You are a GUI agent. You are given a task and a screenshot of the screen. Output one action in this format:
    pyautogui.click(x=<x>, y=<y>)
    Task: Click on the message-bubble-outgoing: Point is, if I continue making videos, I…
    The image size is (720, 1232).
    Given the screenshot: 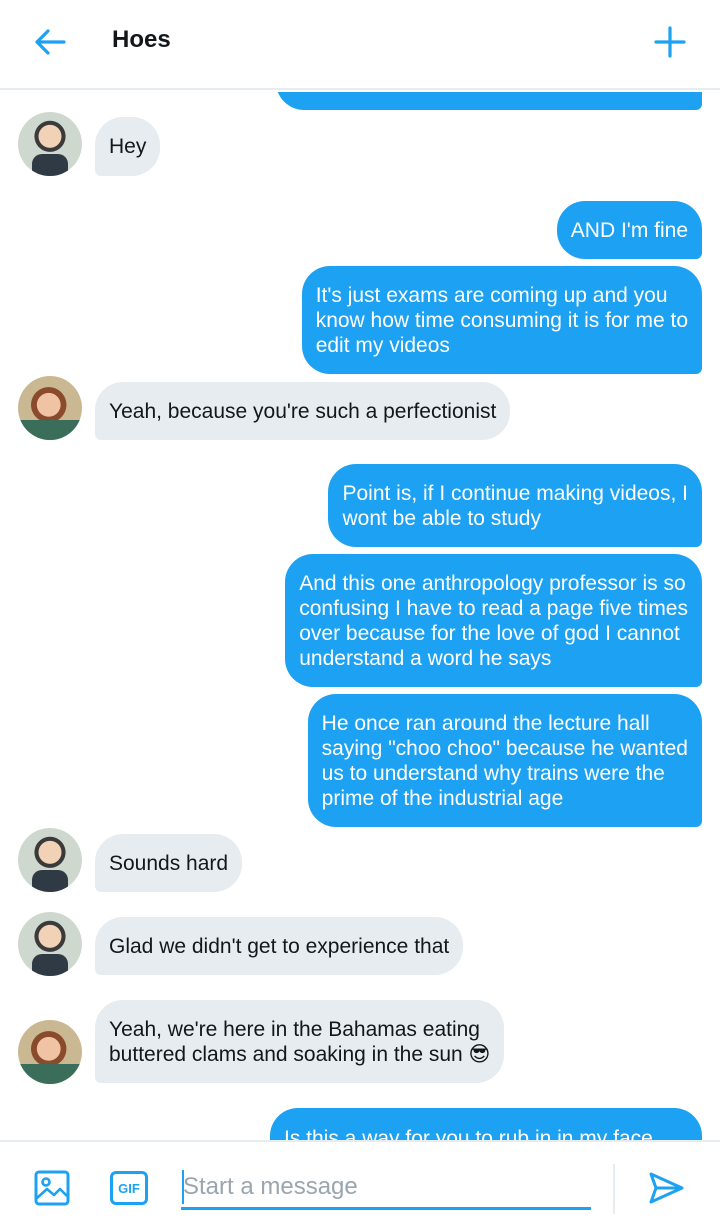 What is the action you would take?
    pyautogui.click(x=515, y=505)
    